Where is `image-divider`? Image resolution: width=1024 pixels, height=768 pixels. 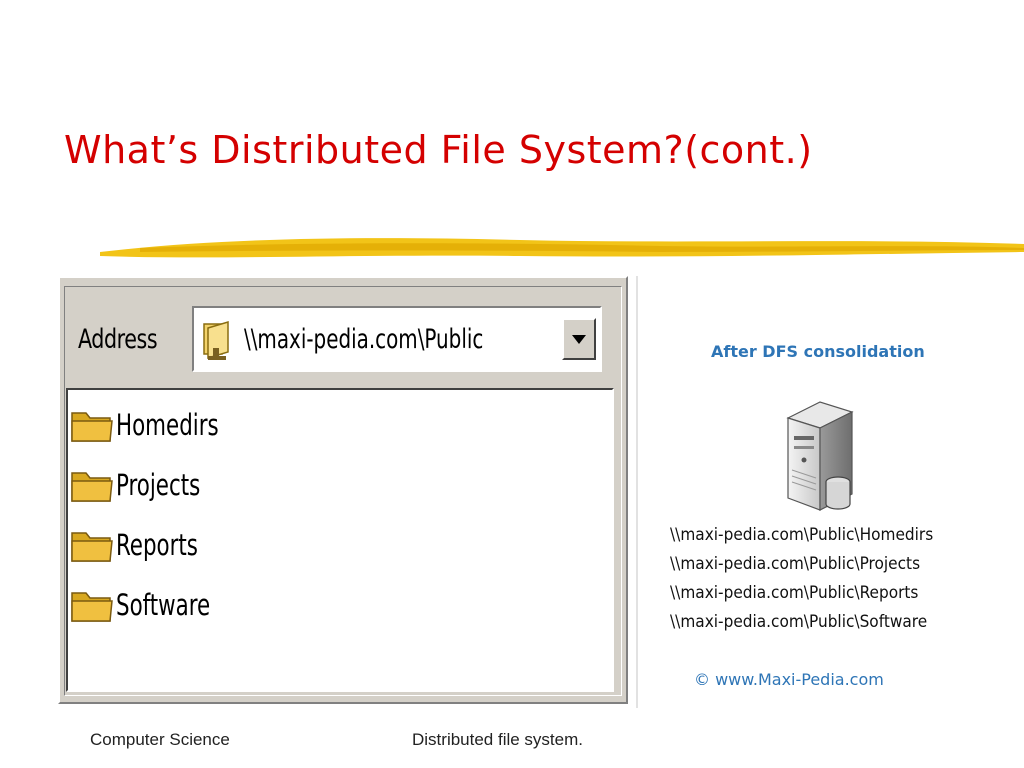
image-divider is located at coordinates (637, 492).